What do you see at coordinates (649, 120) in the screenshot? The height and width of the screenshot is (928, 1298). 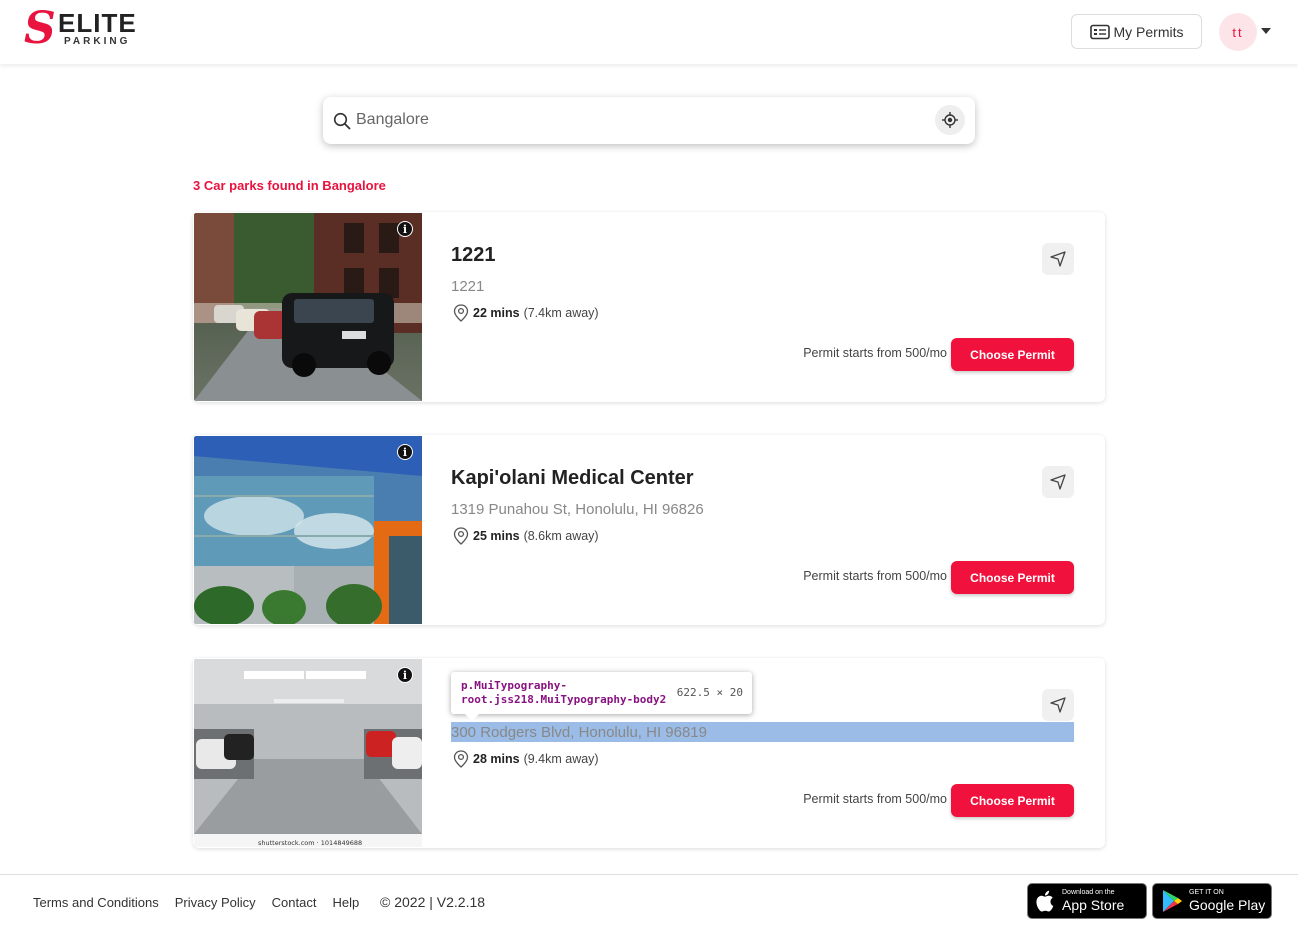 I see `location-search-bar: Bangalore` at bounding box center [649, 120].